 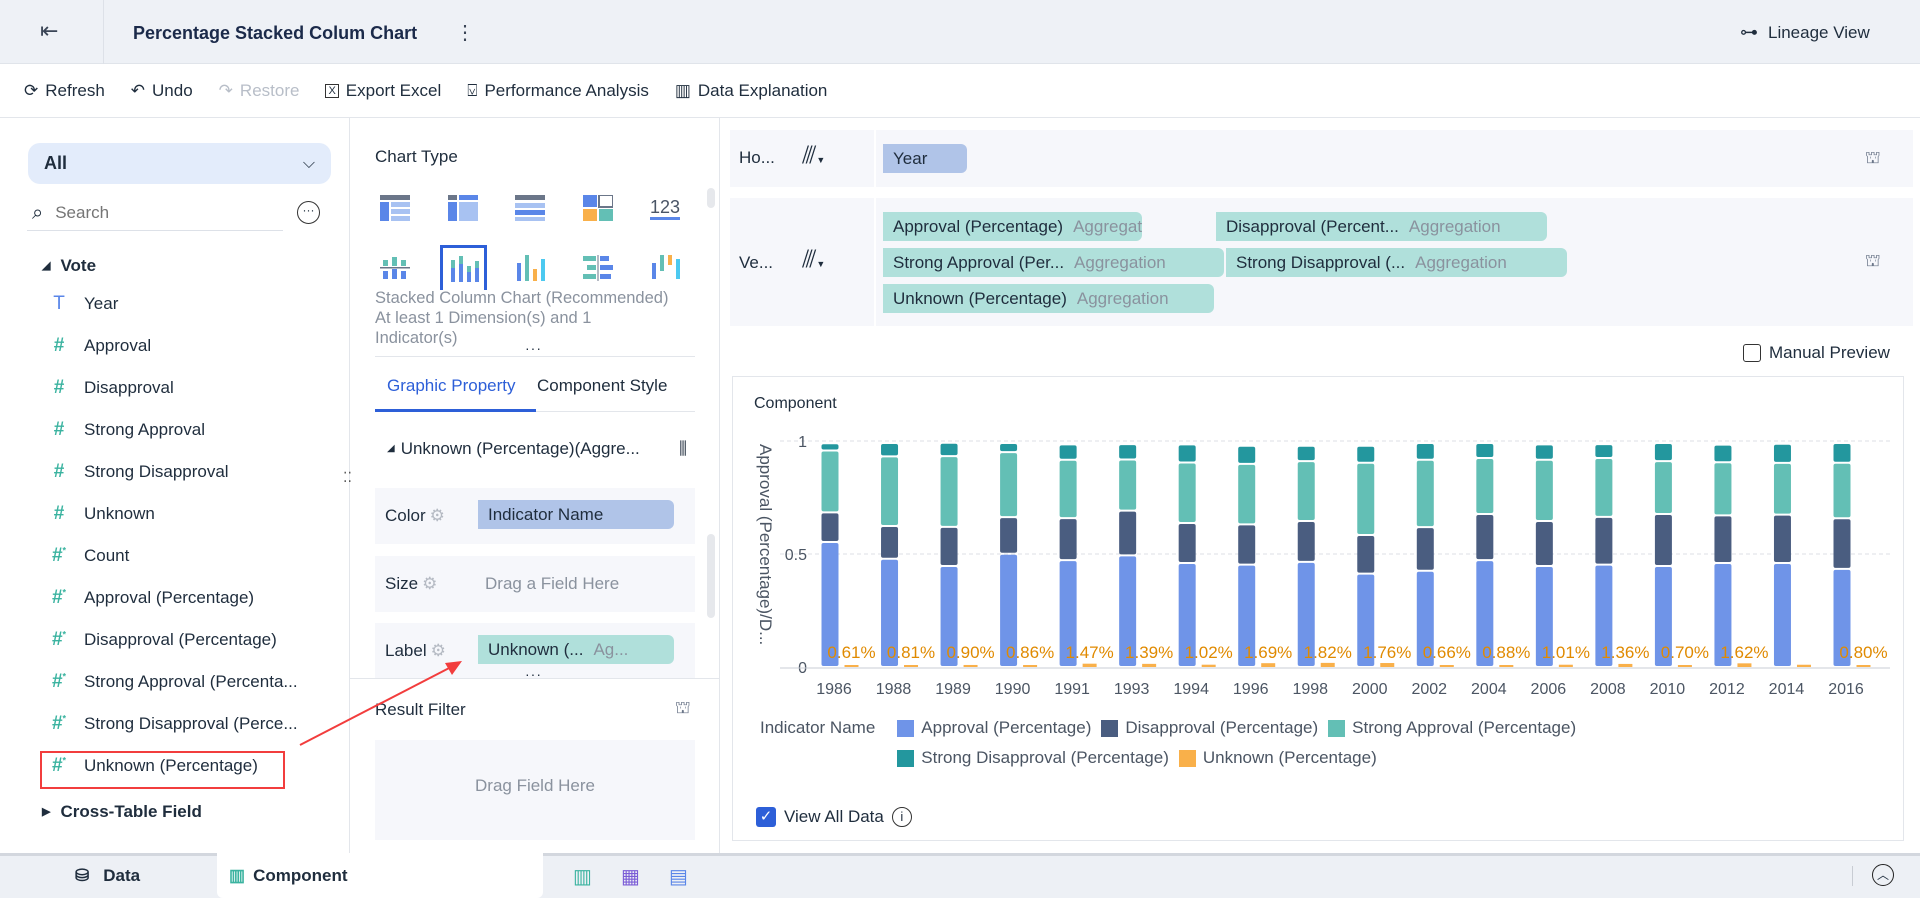 What do you see at coordinates (630, 876) in the screenshot?
I see `add-dashboard-icon: ▦` at bounding box center [630, 876].